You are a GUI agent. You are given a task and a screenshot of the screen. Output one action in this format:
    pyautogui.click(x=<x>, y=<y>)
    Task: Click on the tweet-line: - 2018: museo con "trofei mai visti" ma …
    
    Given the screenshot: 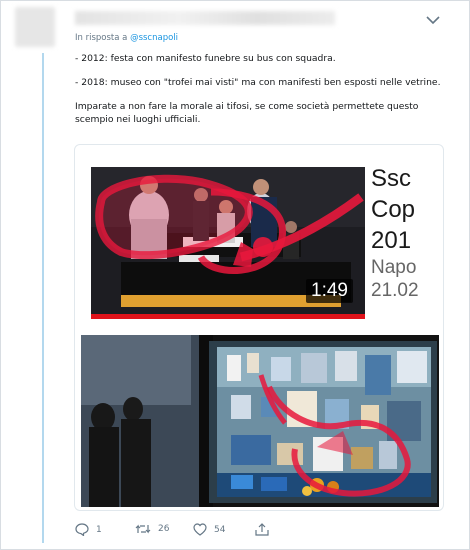 What is the action you would take?
    pyautogui.click(x=258, y=83)
    